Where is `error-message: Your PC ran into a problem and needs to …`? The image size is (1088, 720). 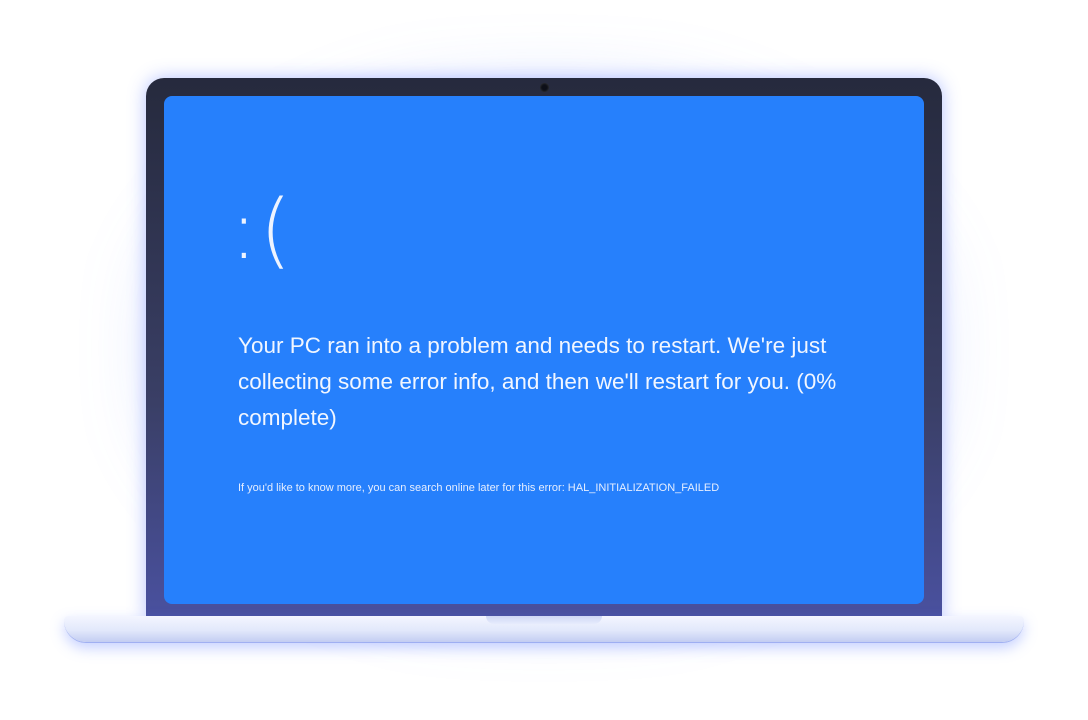 error-message: Your PC ran into a problem and needs to … is located at coordinates (537, 381).